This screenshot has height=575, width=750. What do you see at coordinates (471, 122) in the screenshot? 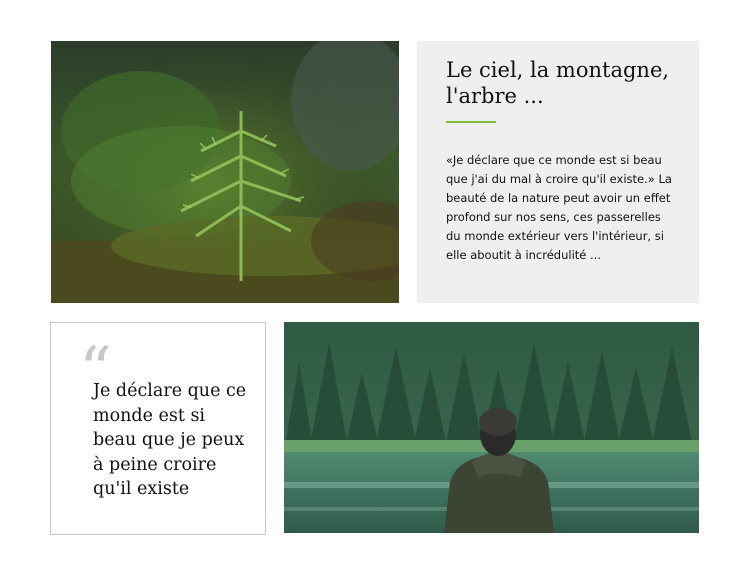
I see `title-divider` at bounding box center [471, 122].